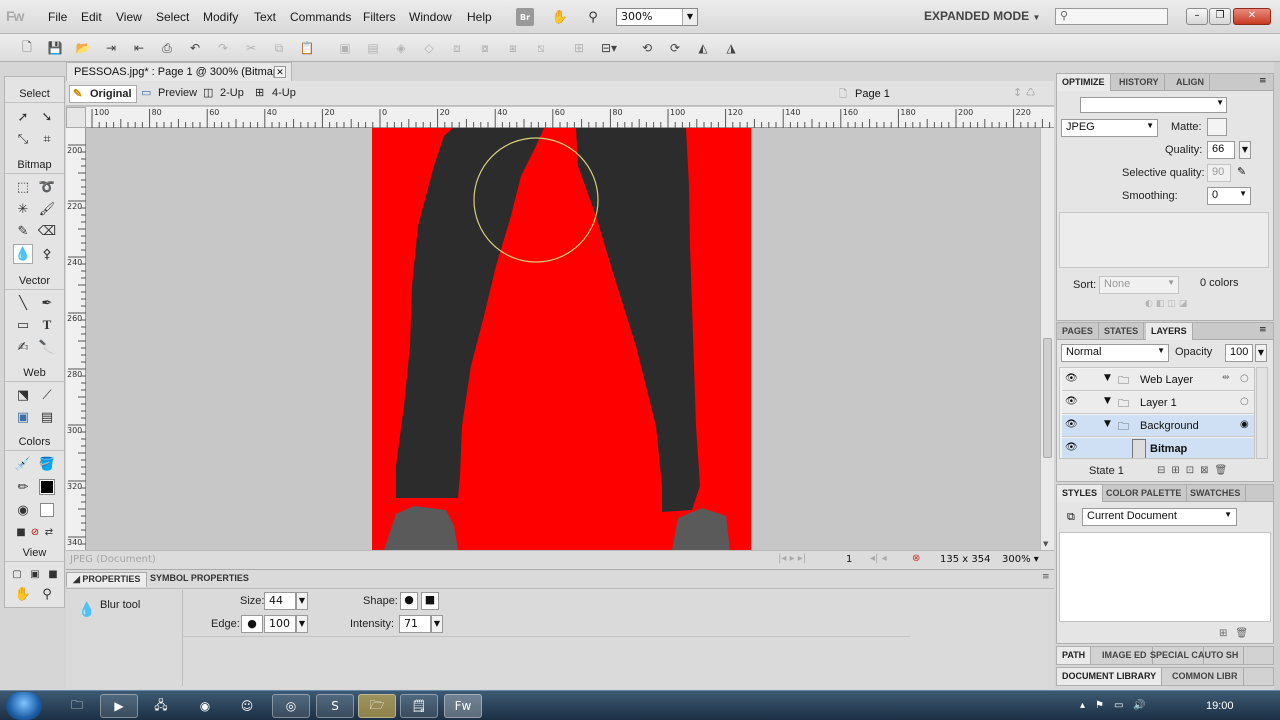  What do you see at coordinates (47, 325) in the screenshot?
I see `text-icon: T` at bounding box center [47, 325].